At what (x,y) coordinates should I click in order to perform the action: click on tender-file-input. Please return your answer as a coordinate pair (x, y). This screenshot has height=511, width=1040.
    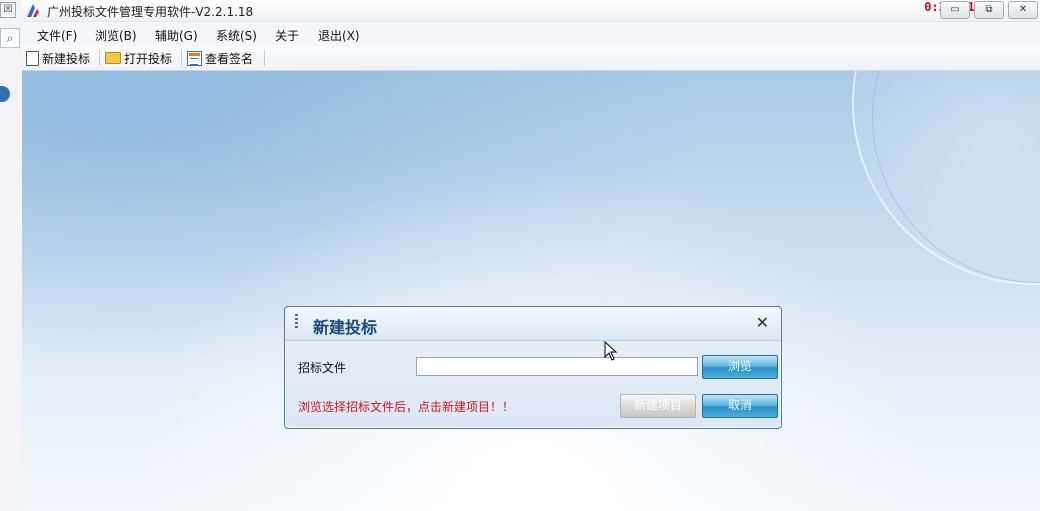
    Looking at the image, I should click on (557, 366).